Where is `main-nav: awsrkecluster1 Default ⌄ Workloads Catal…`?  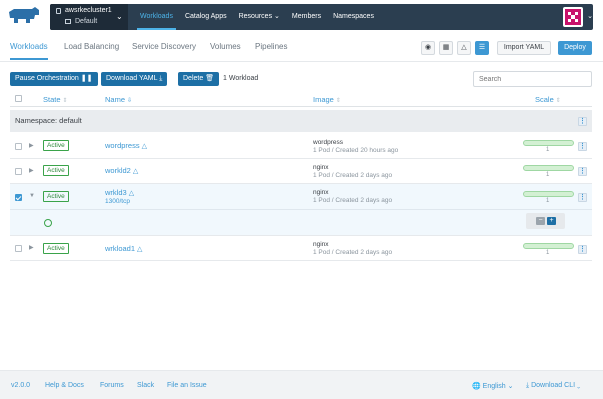
main-nav: awsrkecluster1 Default ⌄ Workloads Catal… is located at coordinates (321, 17).